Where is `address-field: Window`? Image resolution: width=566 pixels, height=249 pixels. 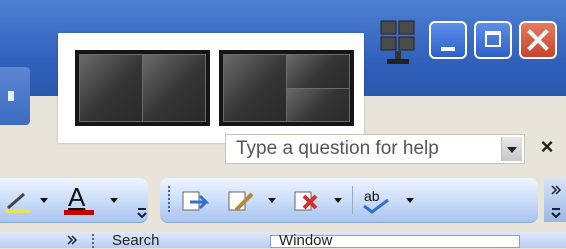 address-field: Window is located at coordinates (395, 240).